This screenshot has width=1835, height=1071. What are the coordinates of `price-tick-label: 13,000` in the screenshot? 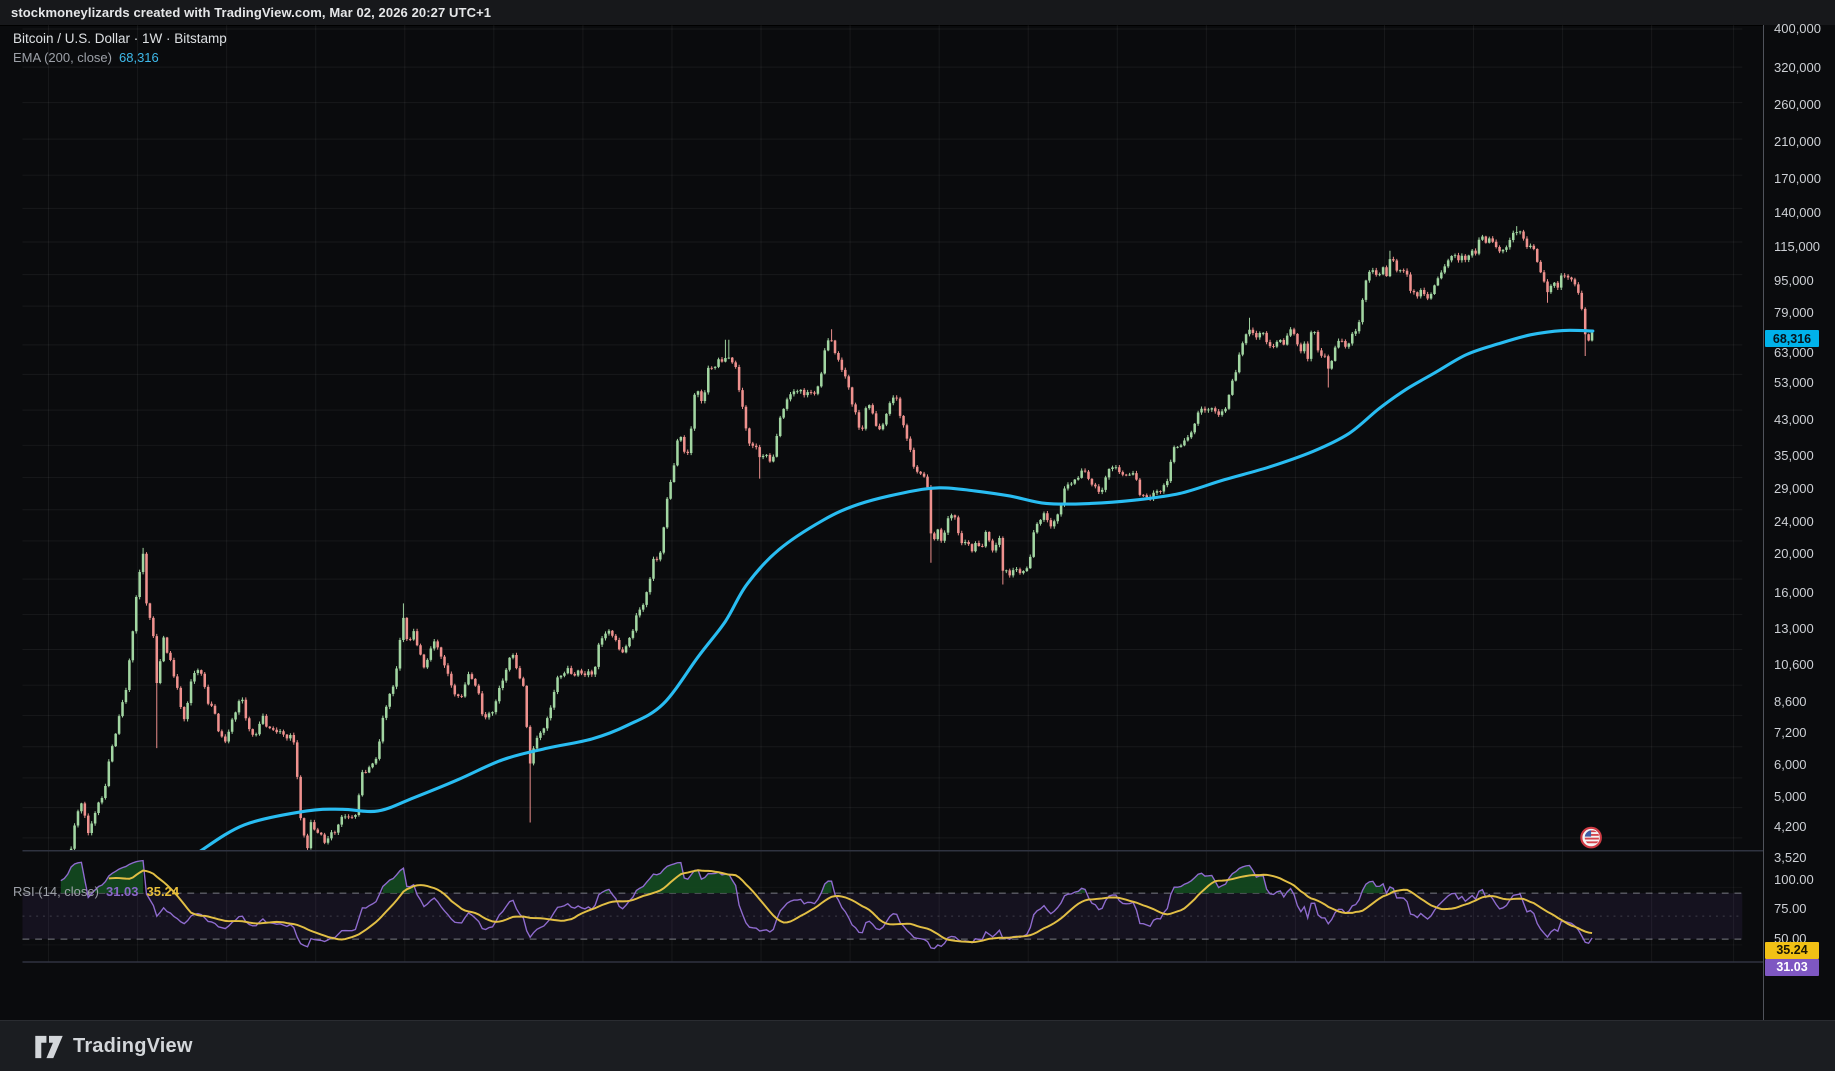 It's located at (1794, 629).